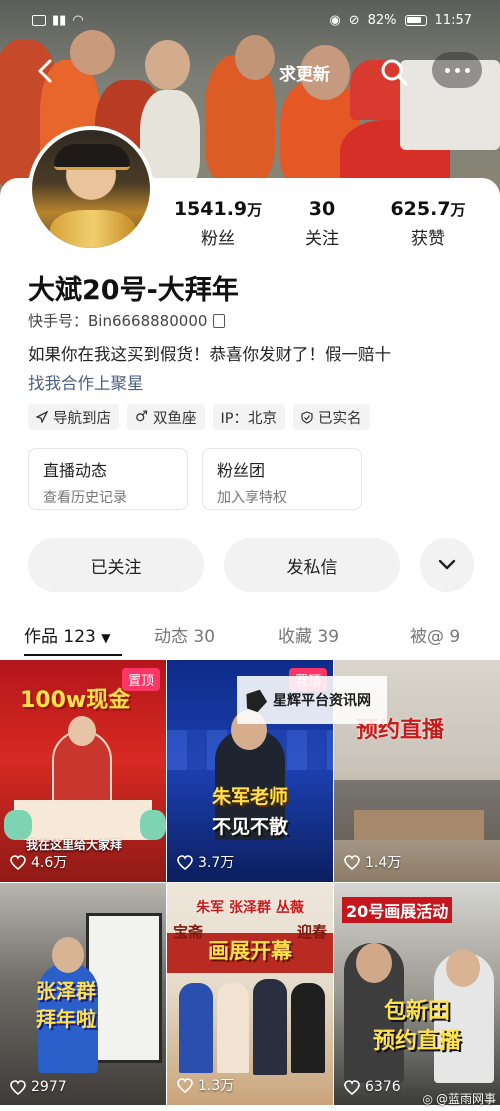  I want to click on following-count: 30, so click(322, 209).